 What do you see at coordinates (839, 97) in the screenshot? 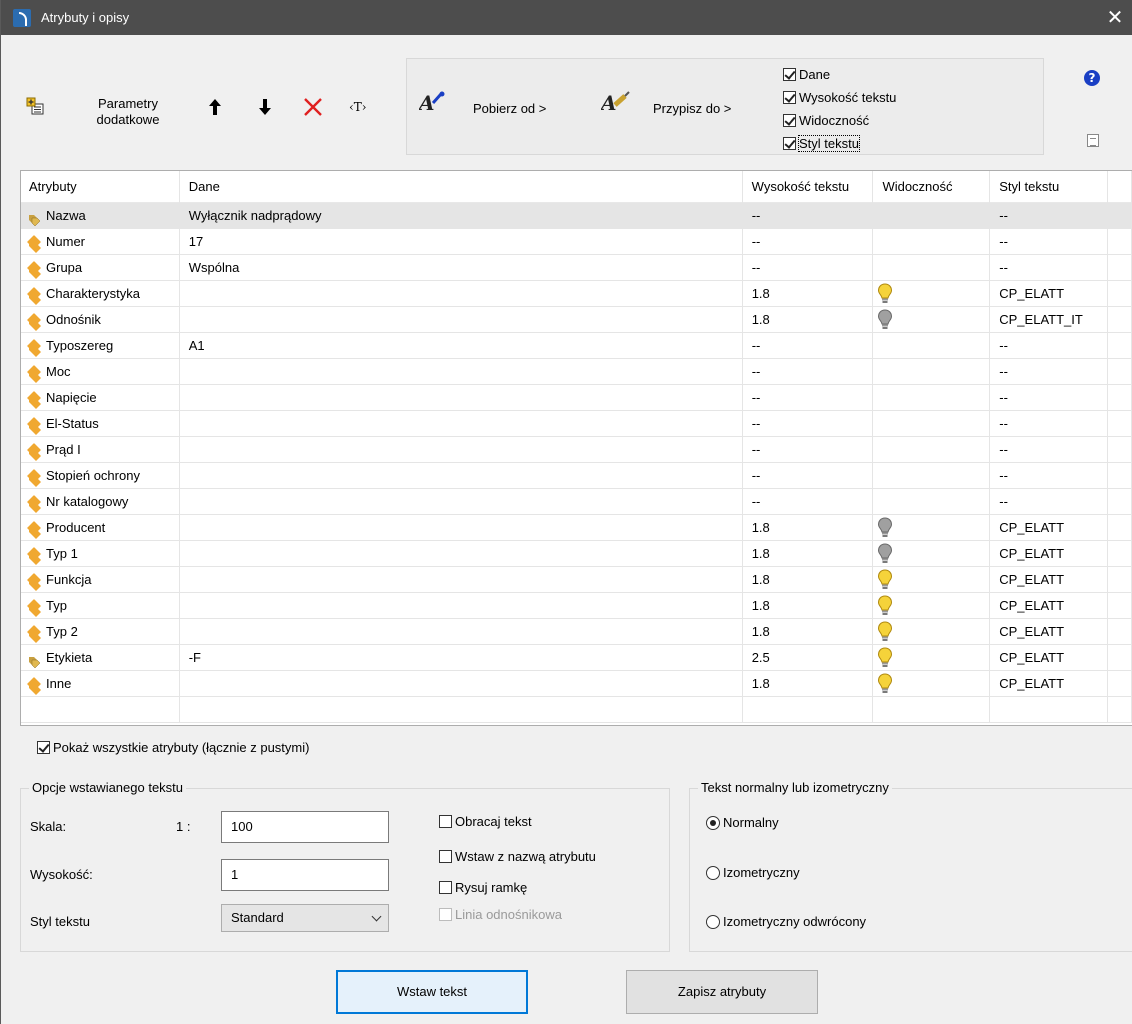
I see `copy-text-height-checkbox: Wysokość tekstu` at bounding box center [839, 97].